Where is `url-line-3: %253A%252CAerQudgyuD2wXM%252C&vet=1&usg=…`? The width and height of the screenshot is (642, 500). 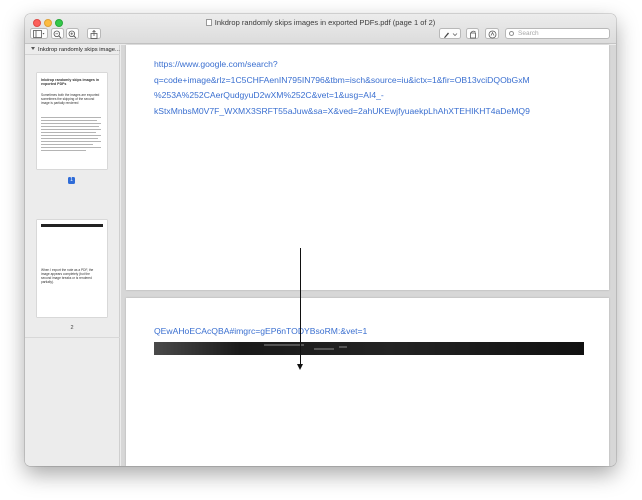
url-line-3: %253A%252CAerQudgyuD2wXM%252C&vet=1&usg=… is located at coordinates (374, 96).